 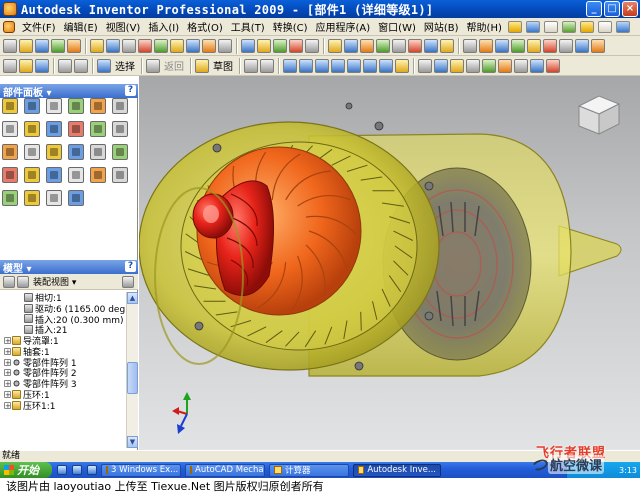 What do you see at coordinates (10, 129) in the screenshot?
I see `move-tool-icon` at bounding box center [10, 129].